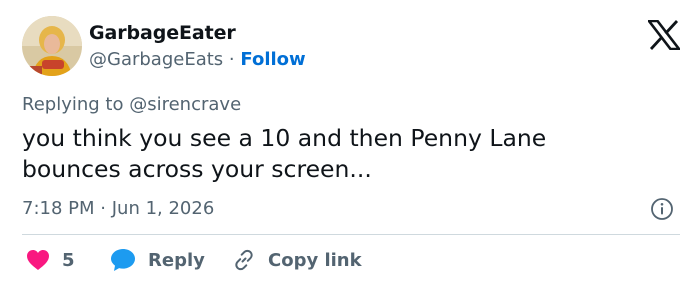 Image resolution: width=700 pixels, height=287 pixels. I want to click on speech-bubble-icon, so click(123, 260).